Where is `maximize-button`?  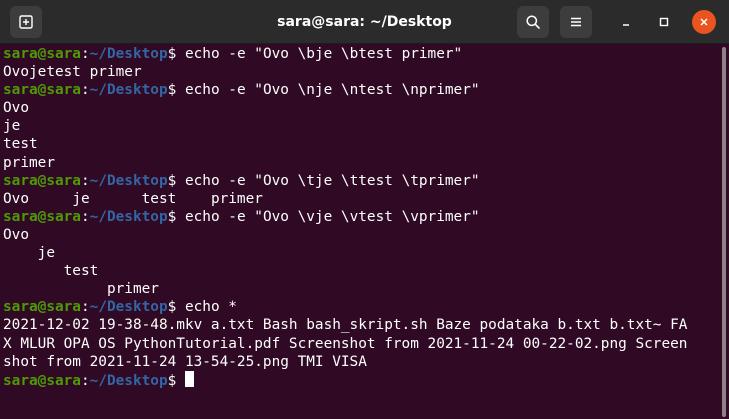 maximize-button is located at coordinates (664, 22).